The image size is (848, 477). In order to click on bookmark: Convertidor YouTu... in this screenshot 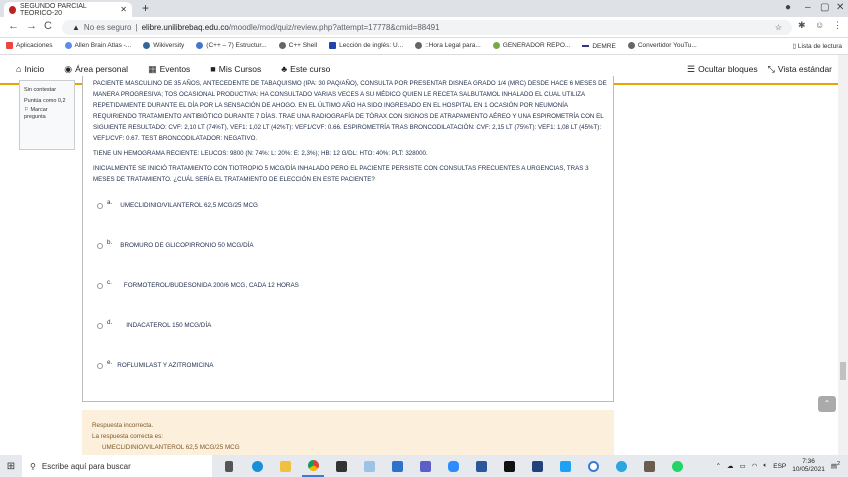, I will do `click(662, 46)`.